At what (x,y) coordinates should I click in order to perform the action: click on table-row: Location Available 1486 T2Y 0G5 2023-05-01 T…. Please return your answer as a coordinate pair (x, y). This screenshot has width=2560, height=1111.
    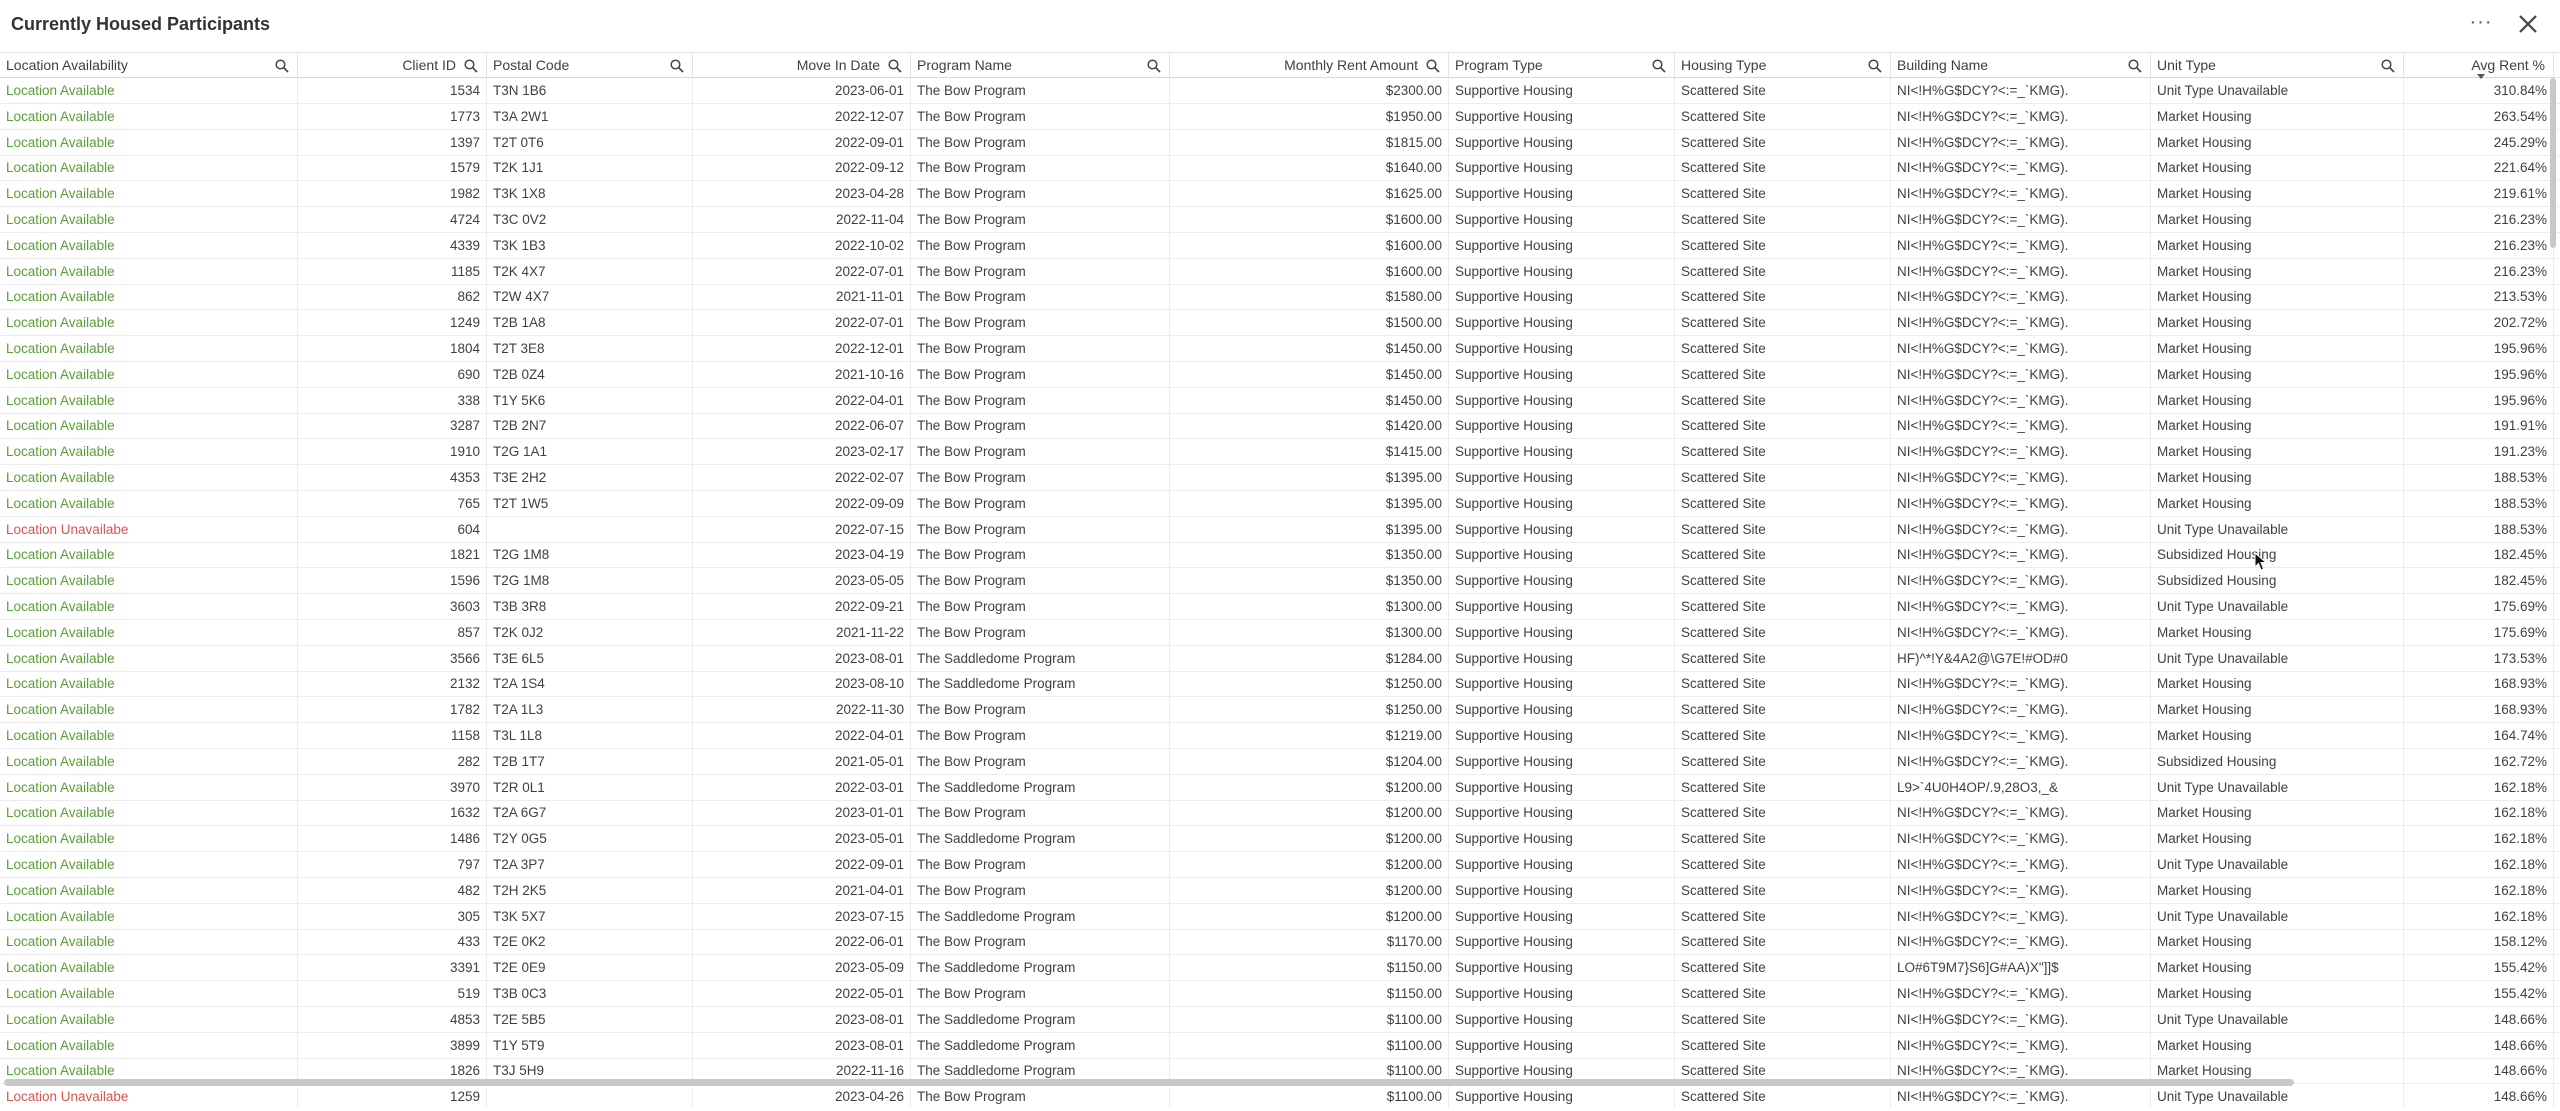
    Looking at the image, I should click on (1280, 839).